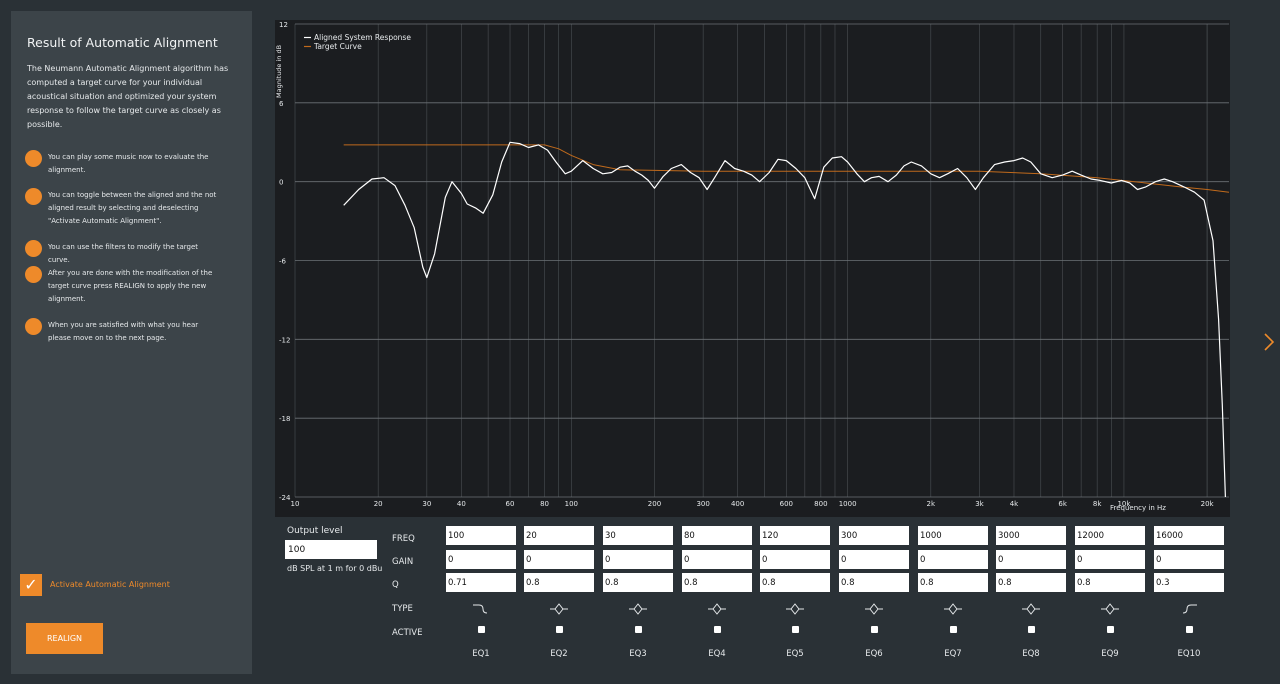 This screenshot has height=684, width=1280. Describe the element at coordinates (122, 42) in the screenshot. I see `sidebar-title: Result of Automatic Alignment` at that location.